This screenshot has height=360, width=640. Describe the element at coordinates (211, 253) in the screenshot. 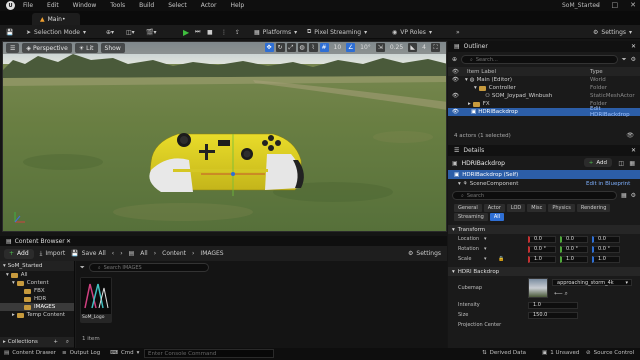

I see `breadcrumb-images: IMAGES` at that location.